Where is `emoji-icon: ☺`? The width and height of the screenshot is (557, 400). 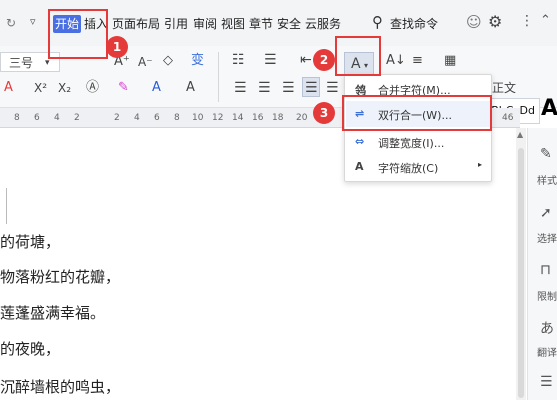 emoji-icon: ☺ is located at coordinates (474, 22).